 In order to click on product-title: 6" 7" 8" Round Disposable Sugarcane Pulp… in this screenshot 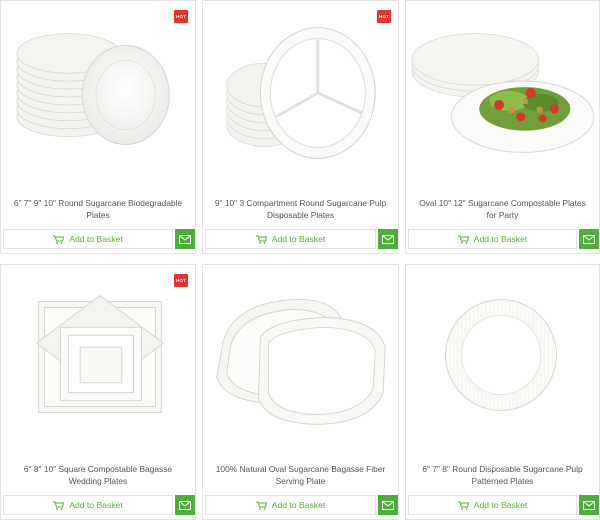, I will do `click(502, 475)`.